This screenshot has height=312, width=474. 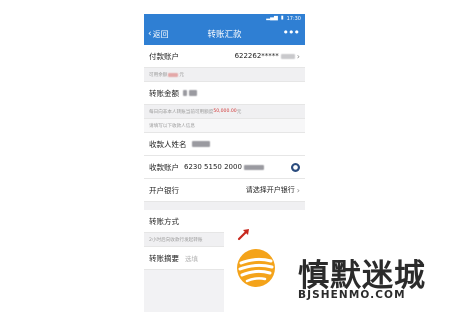 What do you see at coordinates (185, 93) in the screenshot?
I see `amount-masked-digit` at bounding box center [185, 93].